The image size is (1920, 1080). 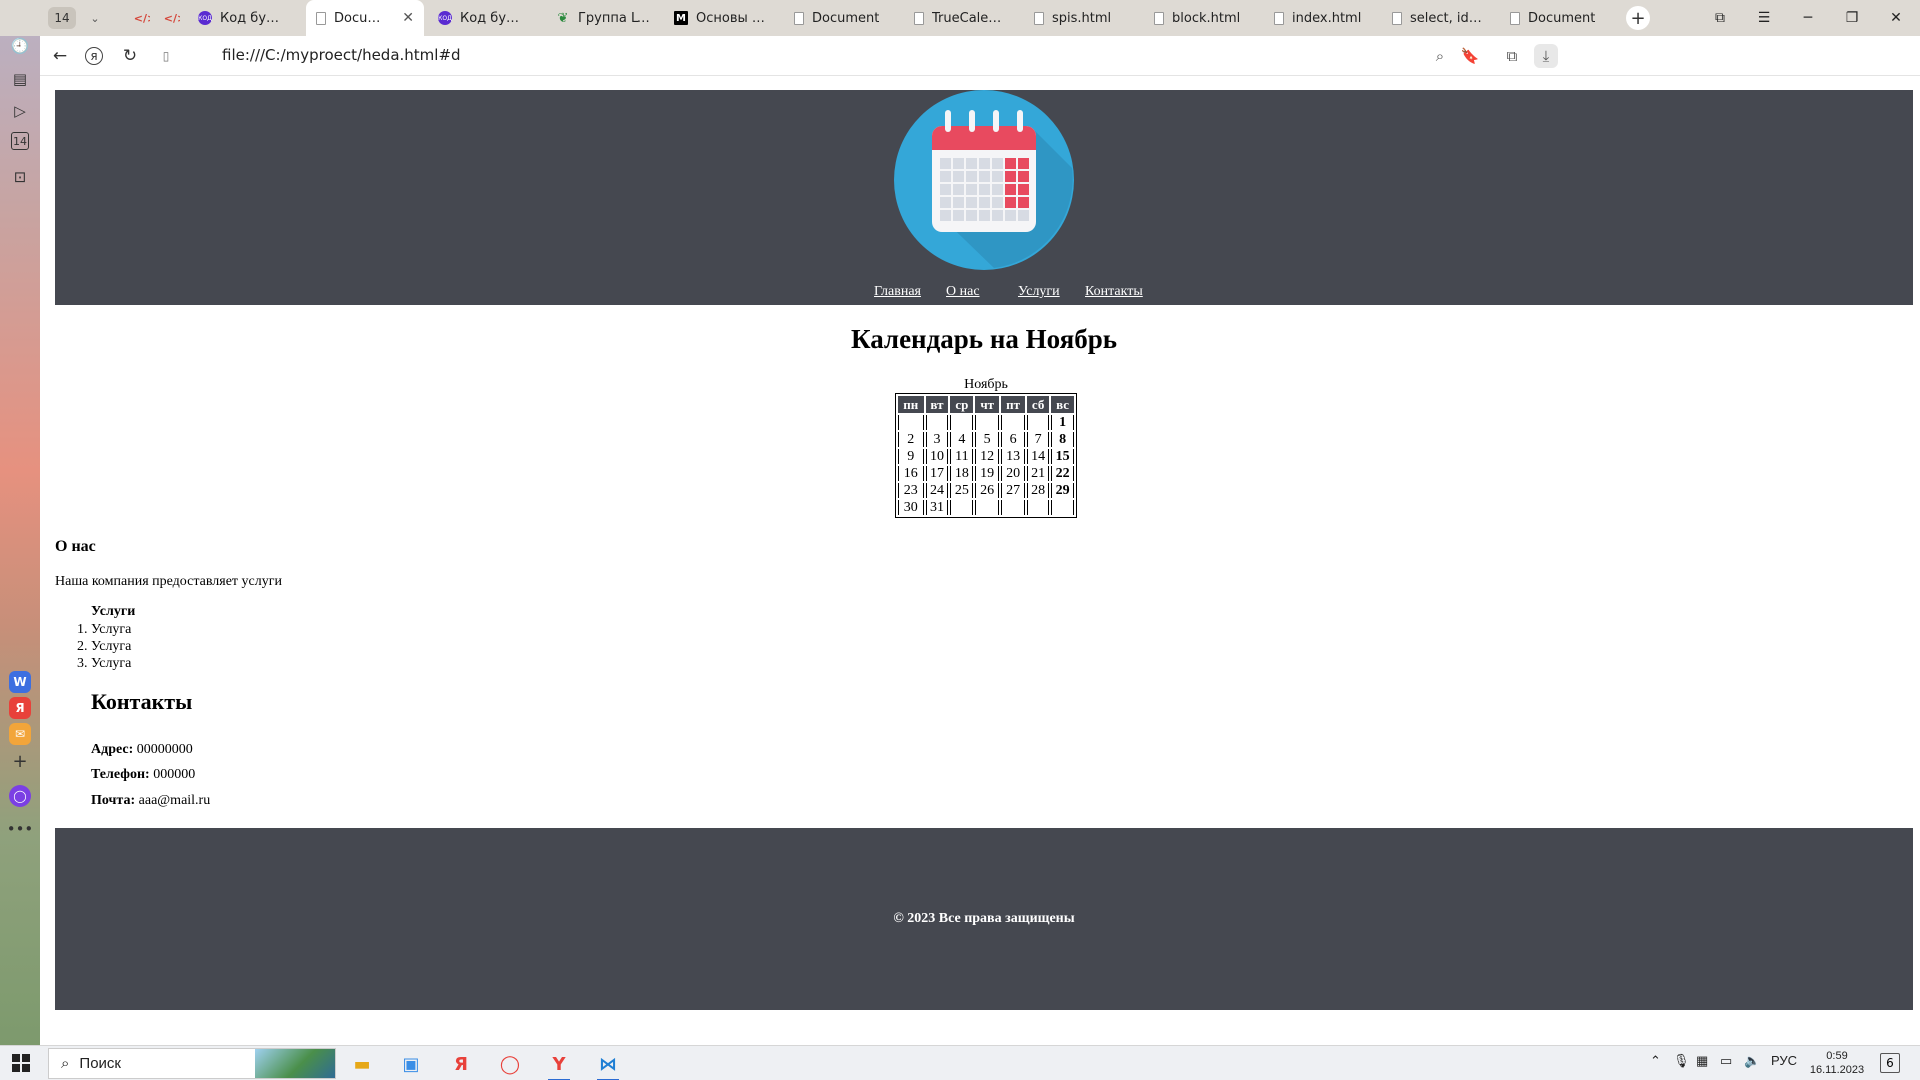 I want to click on back-button: ←, so click(x=60, y=56).